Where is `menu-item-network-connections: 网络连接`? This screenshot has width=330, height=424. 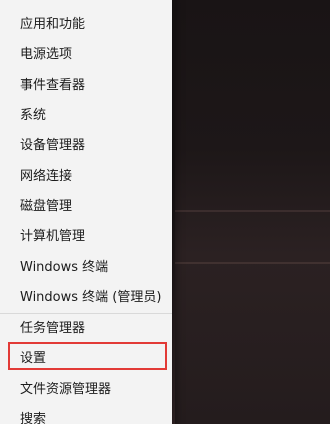 menu-item-network-connections: 网络连接 is located at coordinates (86, 174).